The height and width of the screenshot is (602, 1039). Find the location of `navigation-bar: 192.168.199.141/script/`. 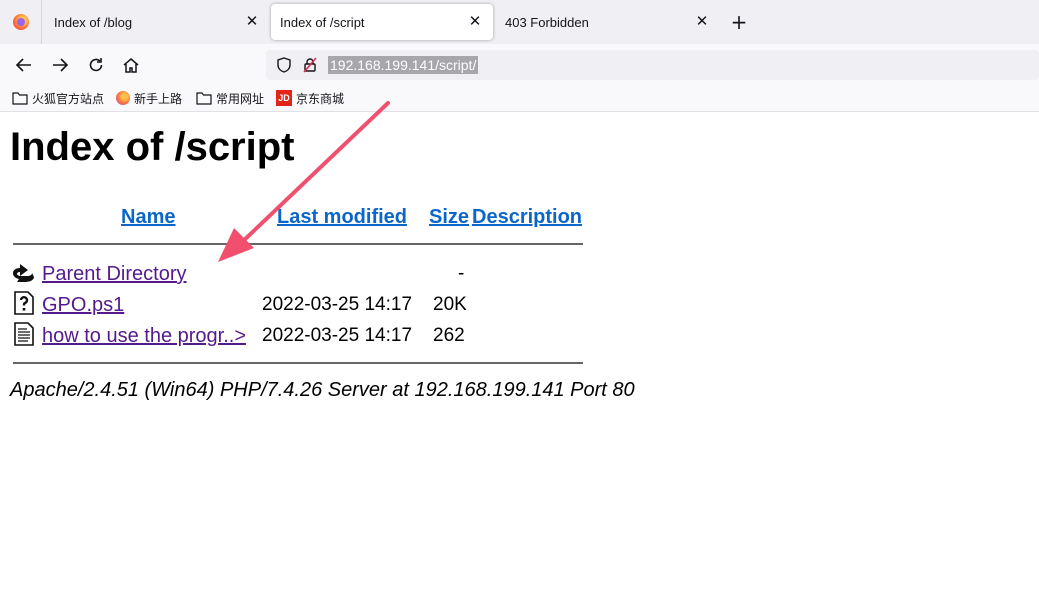

navigation-bar: 192.168.199.141/script/ is located at coordinates (519, 64).